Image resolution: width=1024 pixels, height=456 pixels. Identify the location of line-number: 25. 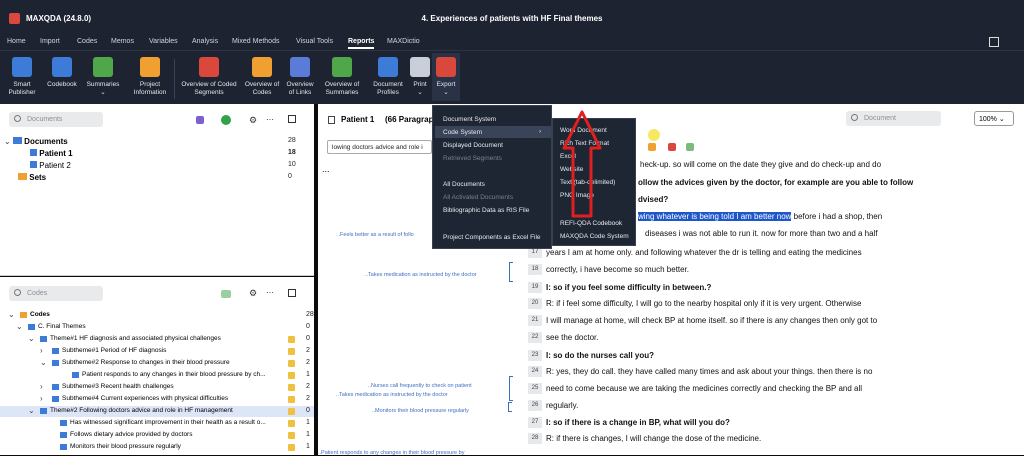
(535, 388).